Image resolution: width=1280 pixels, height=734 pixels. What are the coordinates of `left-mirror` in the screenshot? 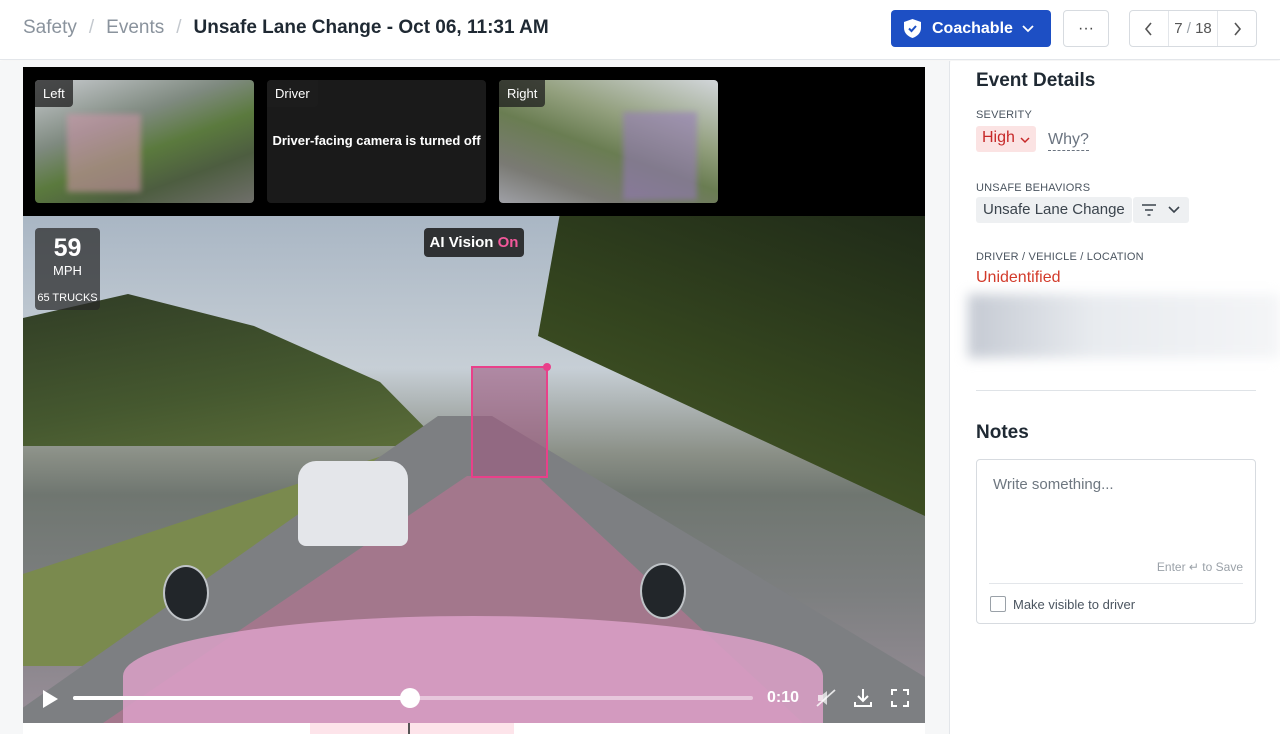 It's located at (186, 593).